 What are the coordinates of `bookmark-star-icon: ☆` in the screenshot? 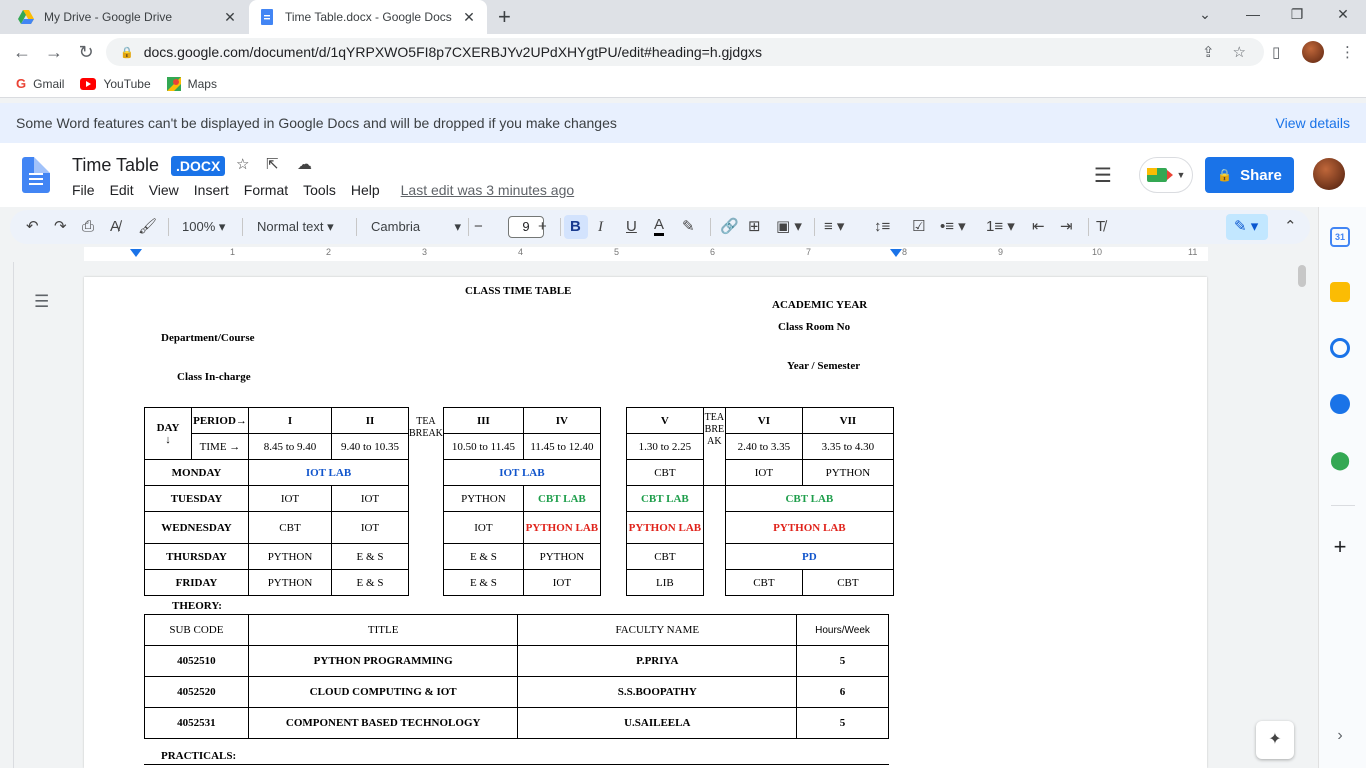 It's located at (1239, 52).